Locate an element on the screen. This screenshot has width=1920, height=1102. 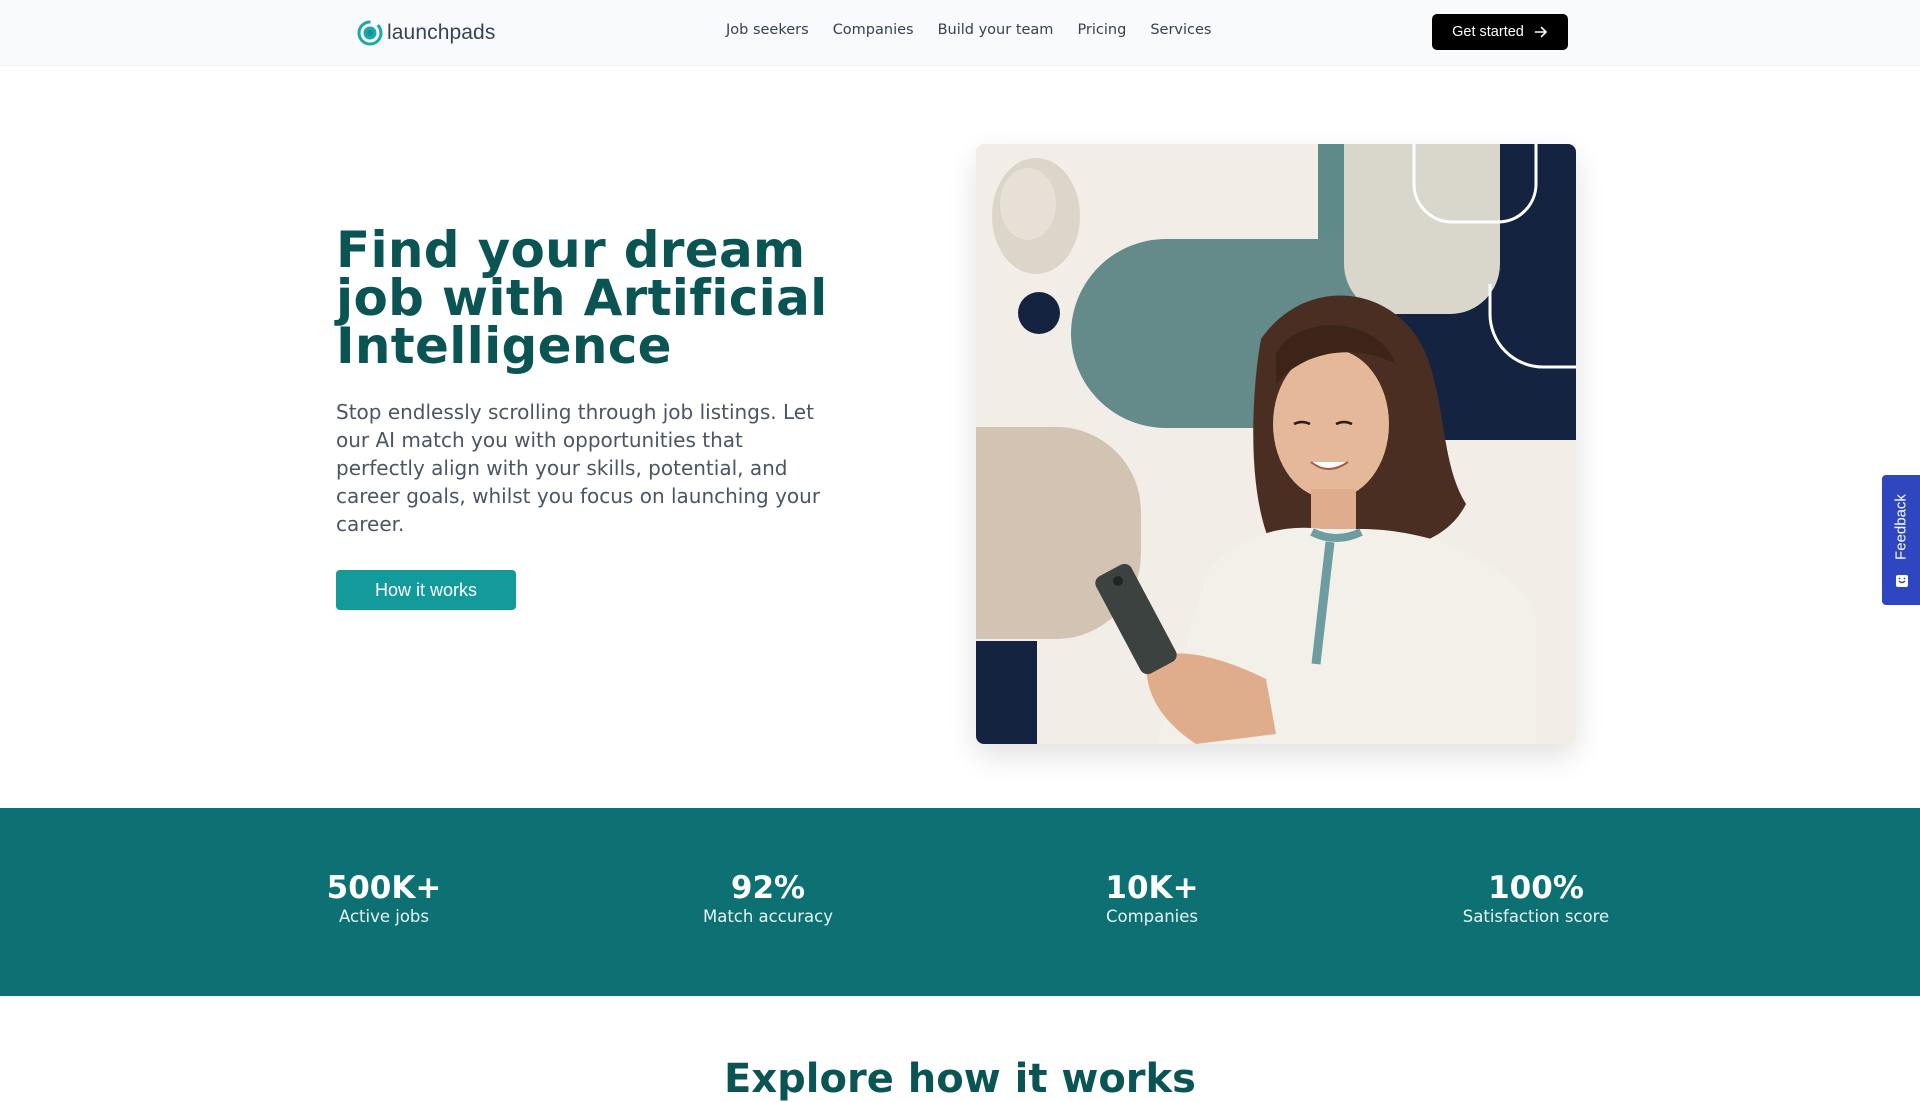
explore-section-heading: Explore how it works is located at coordinates (960, 1079).